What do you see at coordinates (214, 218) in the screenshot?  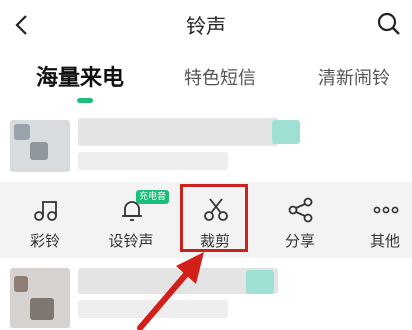 I see `trim-highlight-box` at bounding box center [214, 218].